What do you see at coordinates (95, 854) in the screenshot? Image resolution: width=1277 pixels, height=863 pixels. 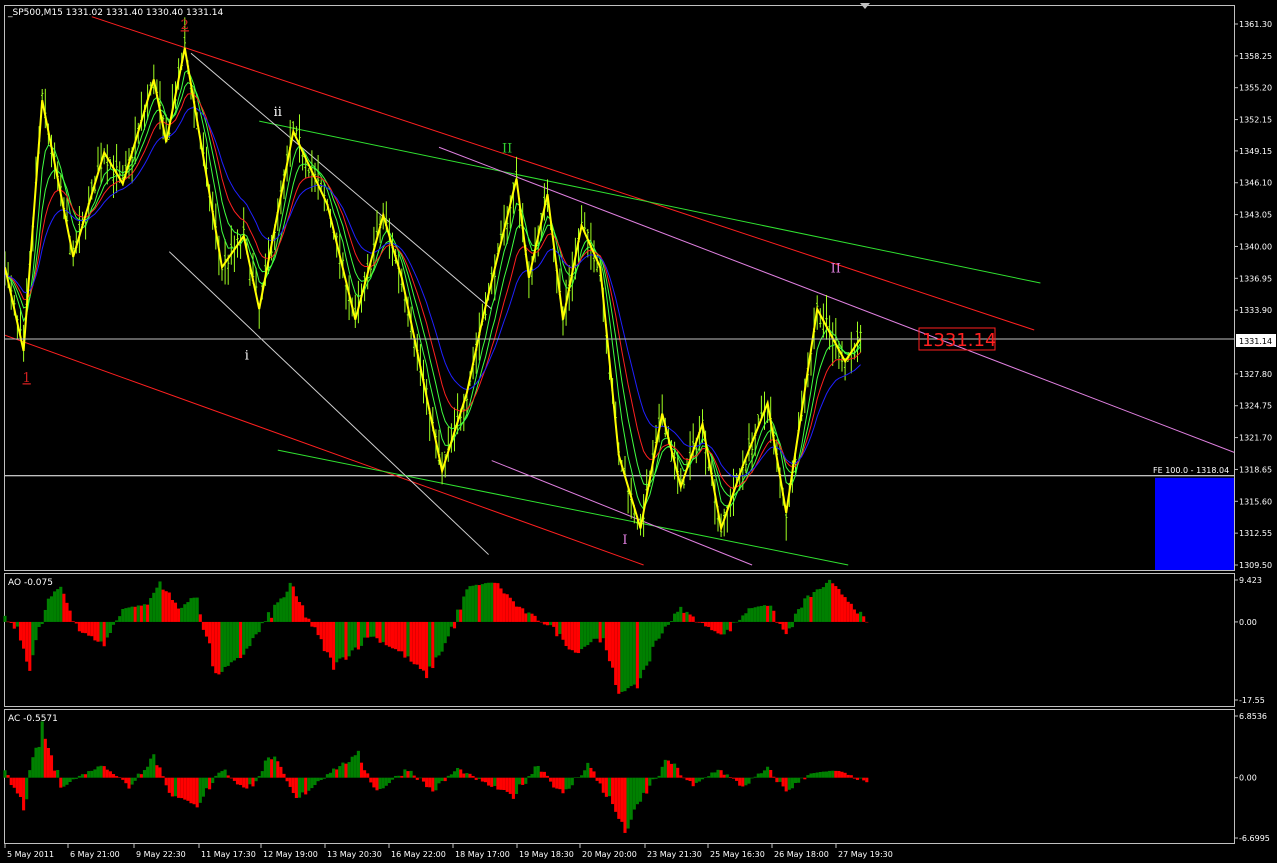 I see `time-tick-label: 6 May 21:00` at bounding box center [95, 854].